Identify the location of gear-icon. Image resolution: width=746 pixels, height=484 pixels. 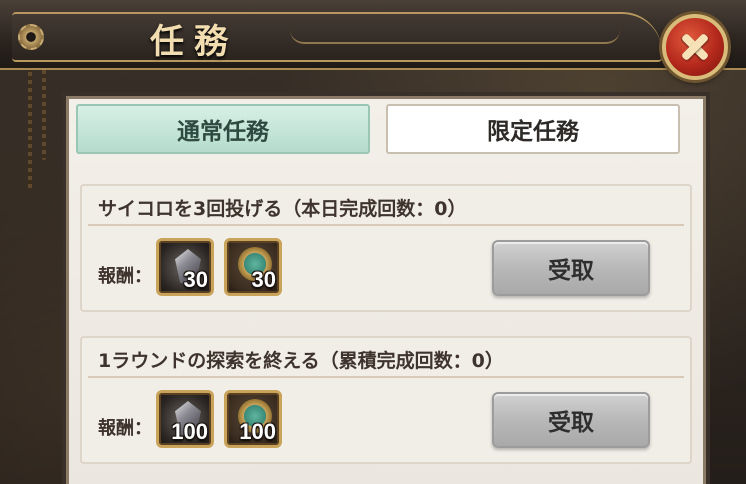
(31, 37).